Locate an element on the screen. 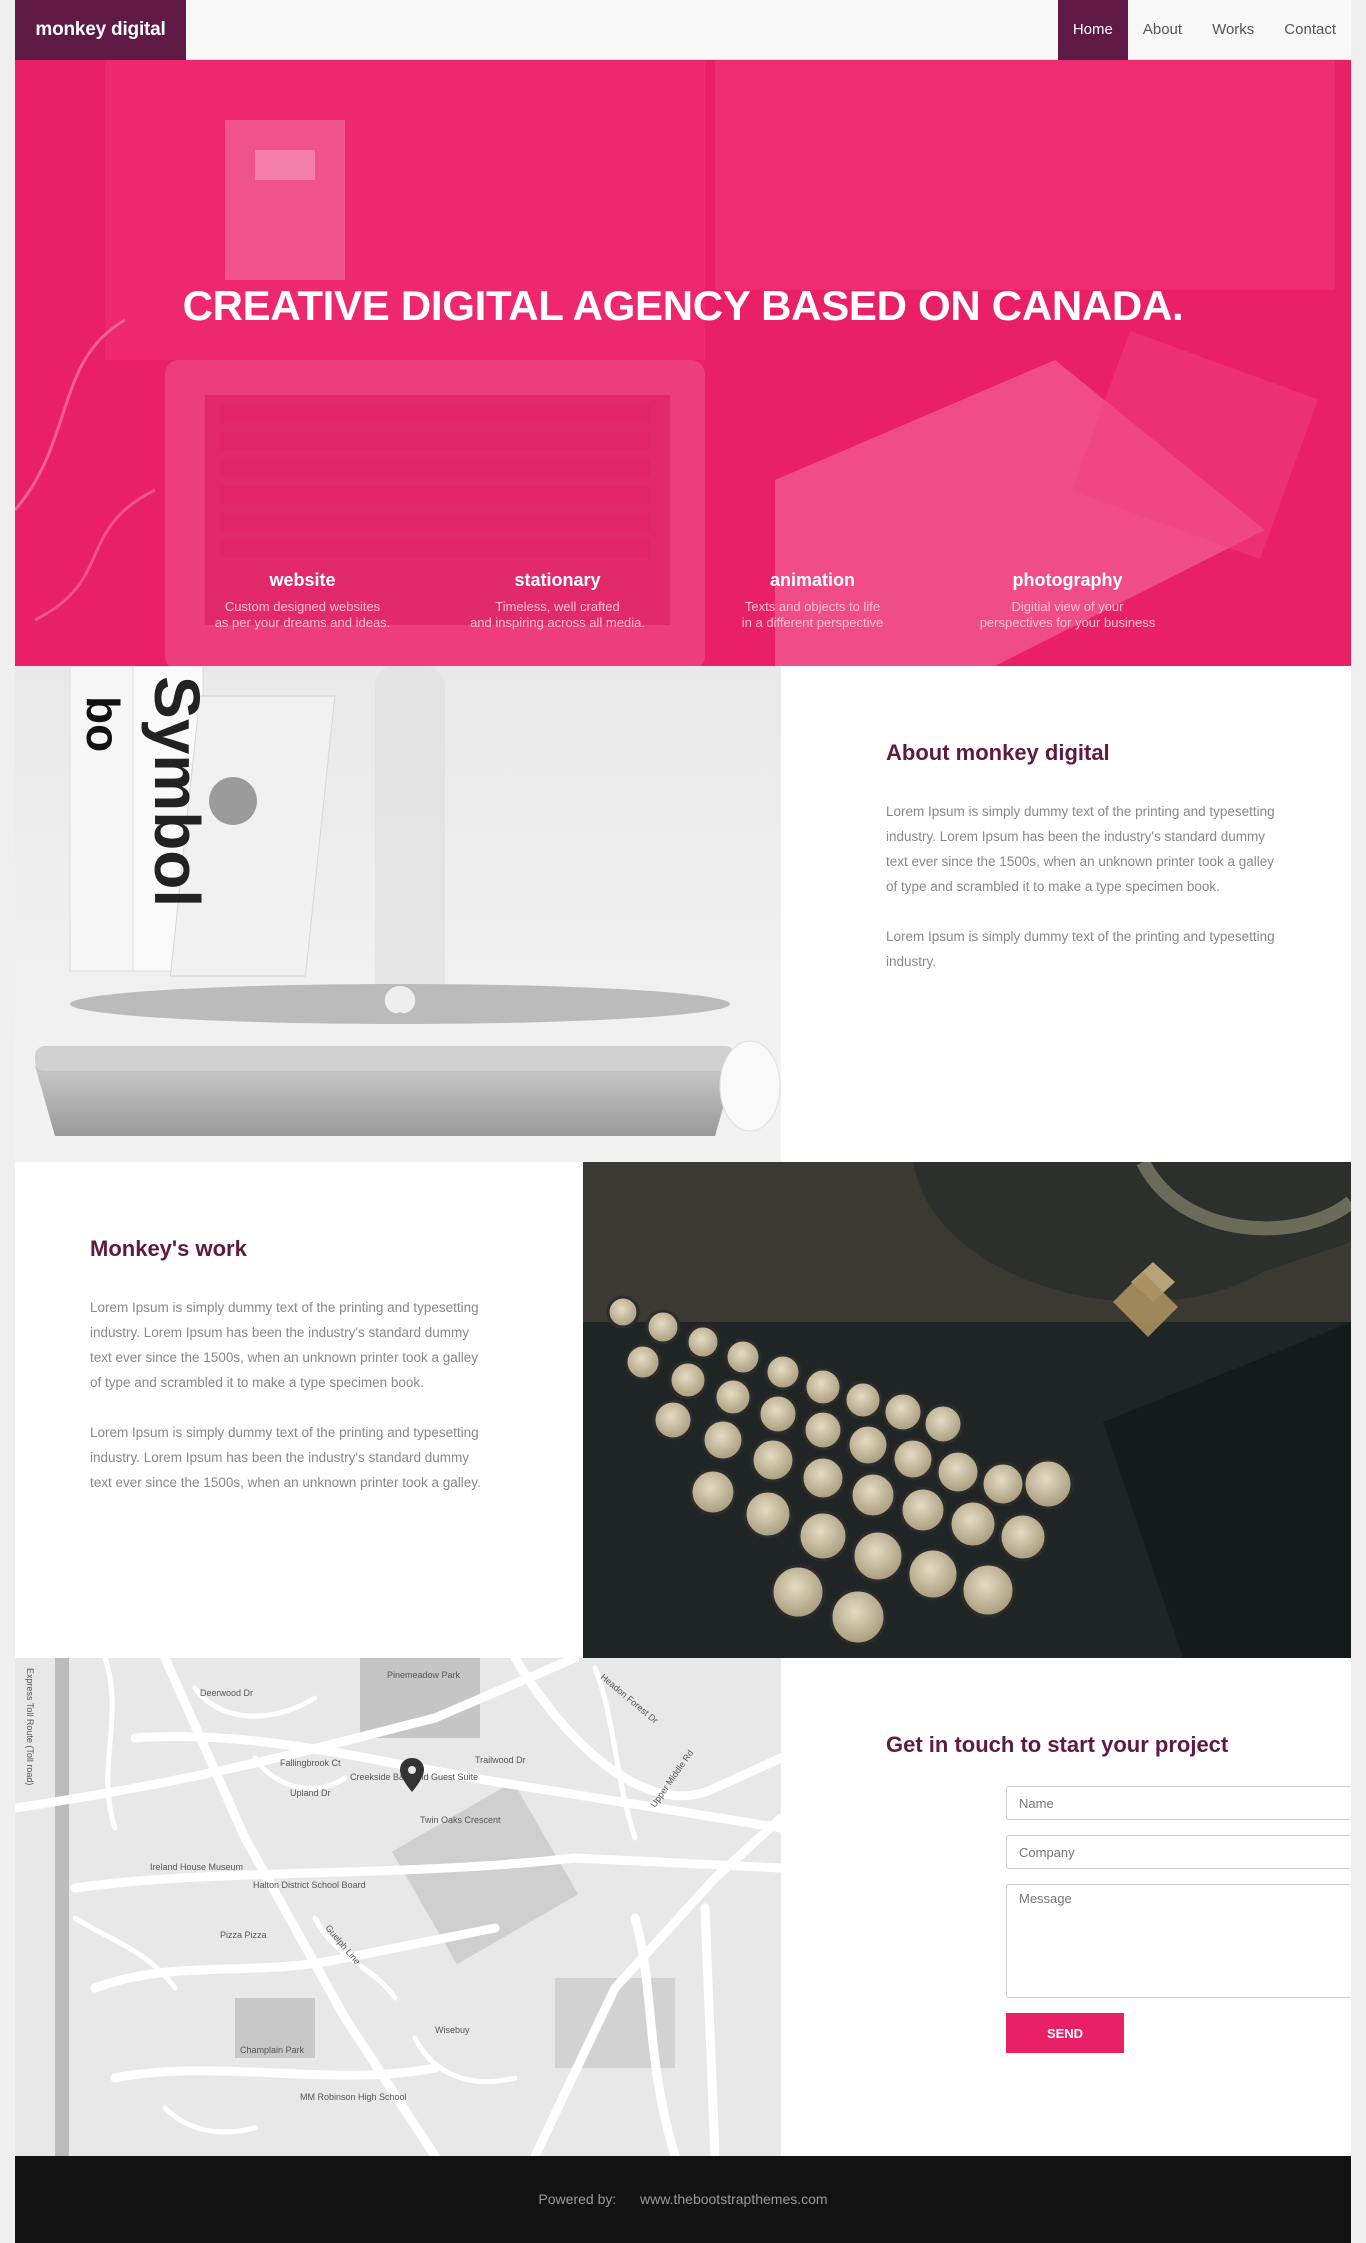 The width and height of the screenshot is (1366, 2243). footer: Powered by: www.thebootstrapthemes.com is located at coordinates (683, 2199).